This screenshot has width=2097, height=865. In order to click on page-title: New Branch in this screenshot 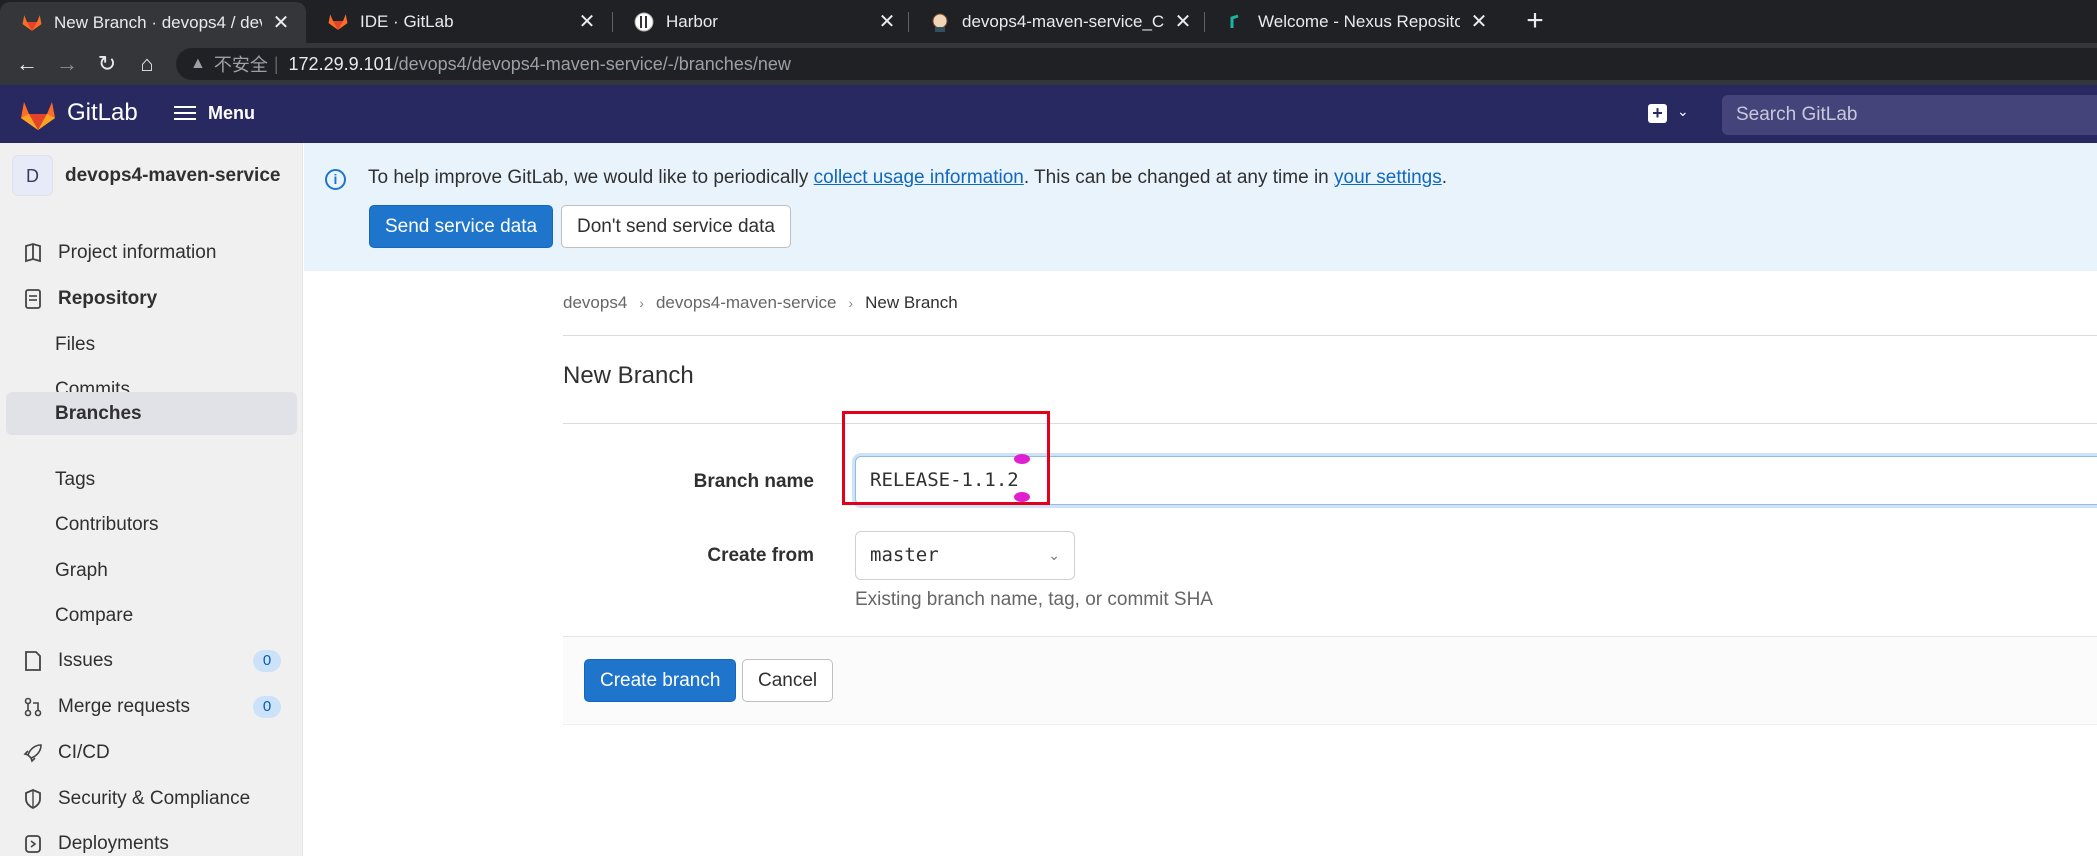, I will do `click(628, 375)`.